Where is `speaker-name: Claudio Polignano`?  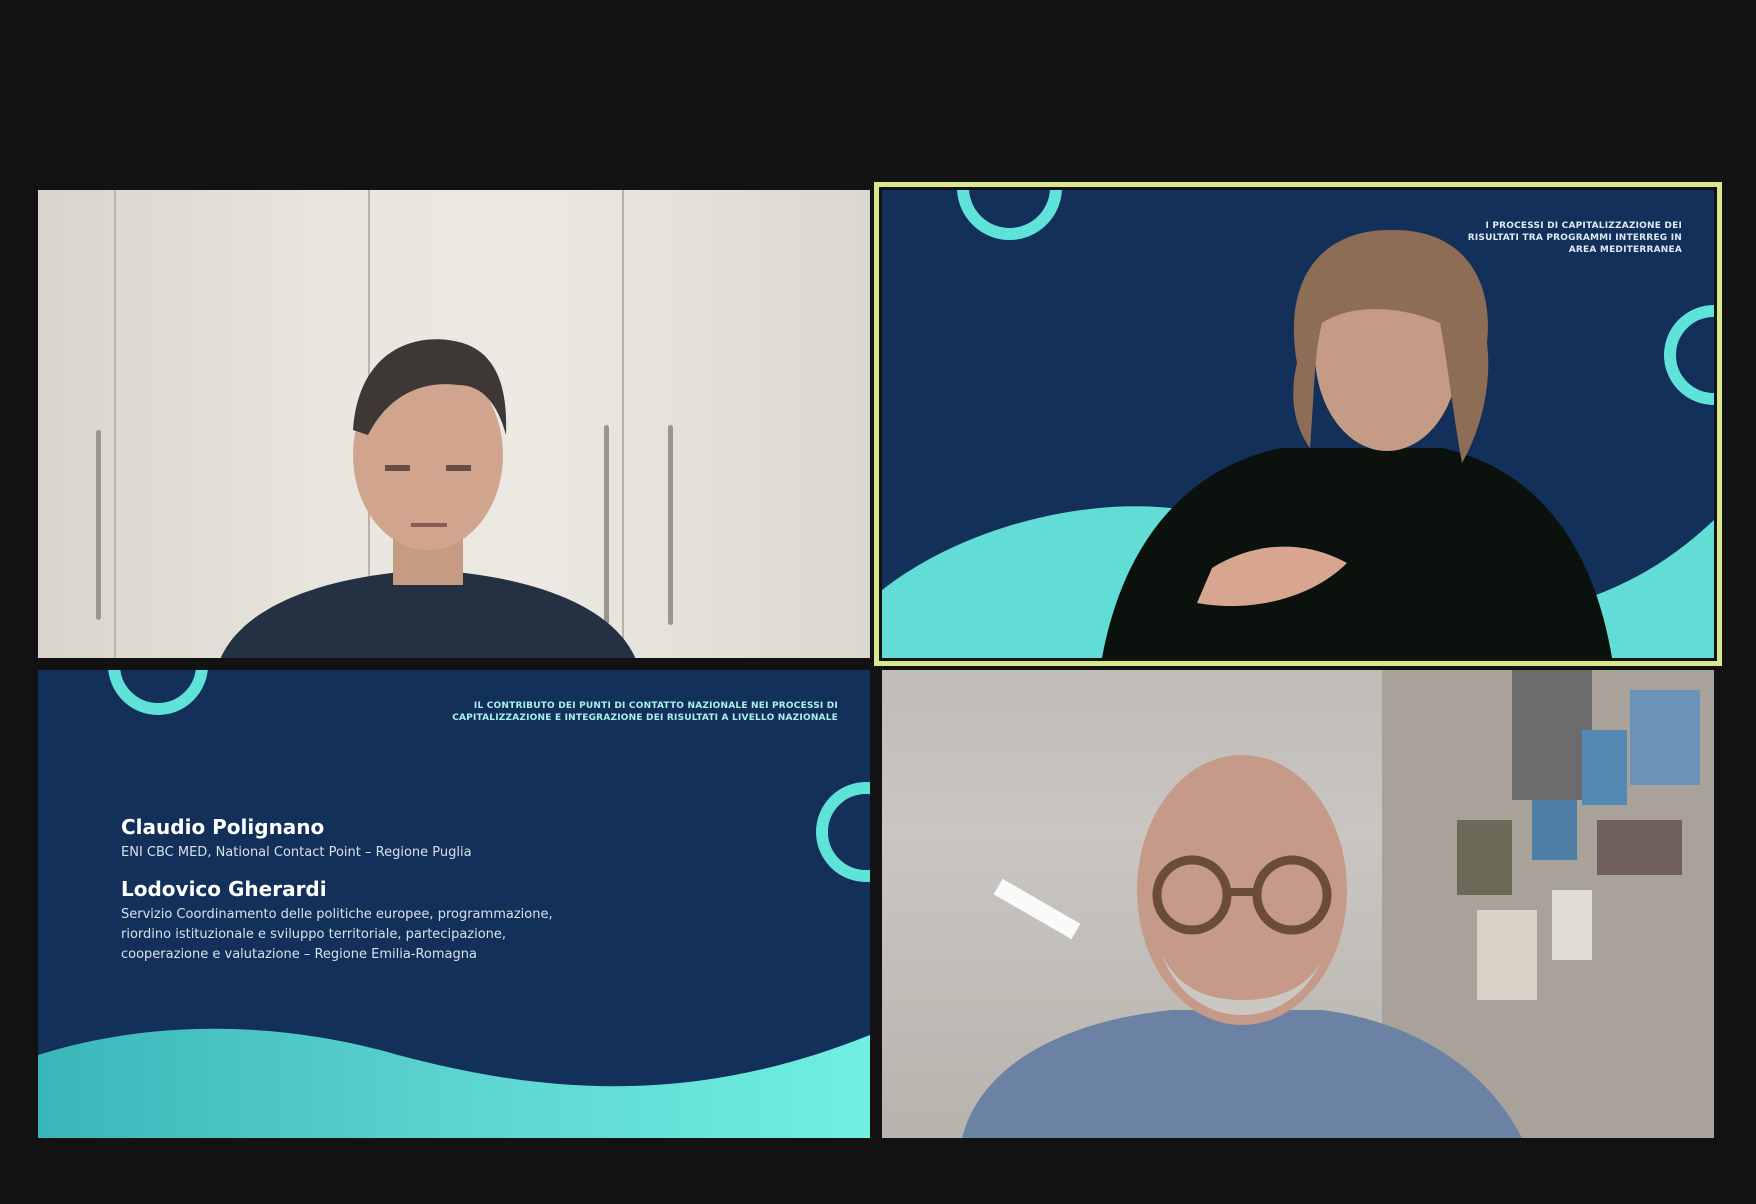 speaker-name: Claudio Polignano is located at coordinates (223, 827).